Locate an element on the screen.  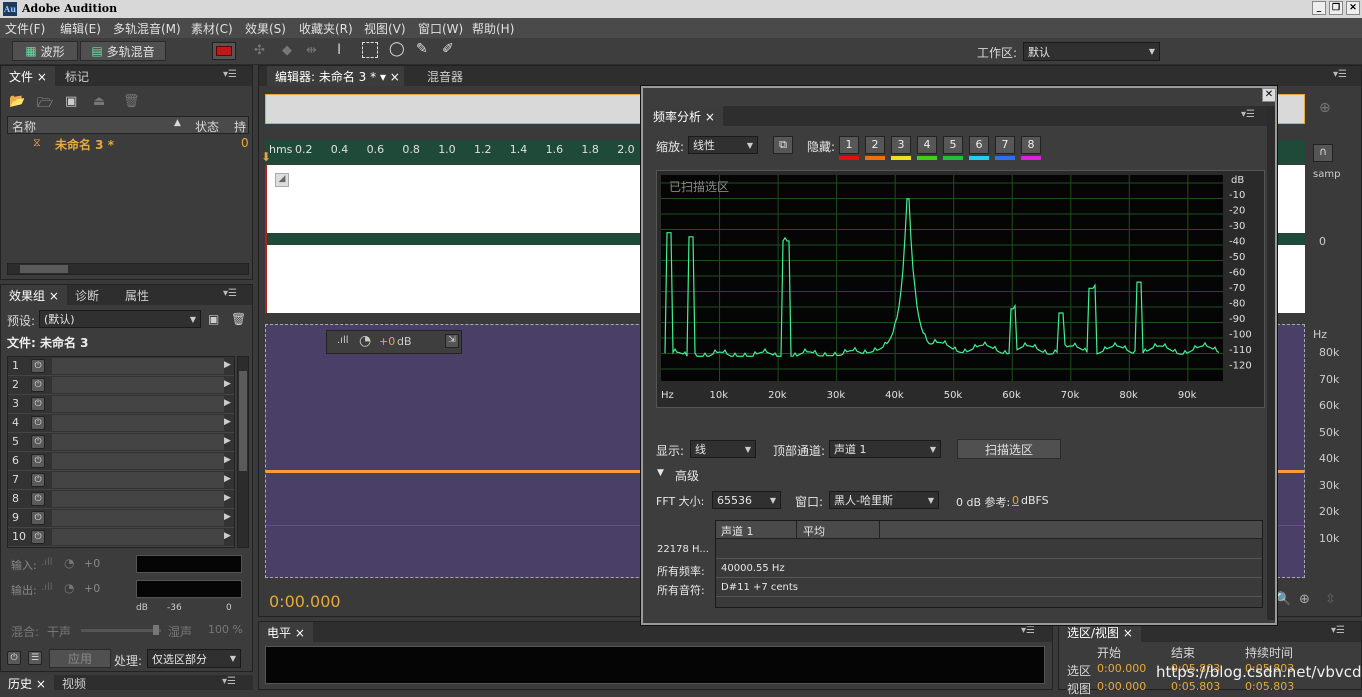
copy-icon: ⧉ is located at coordinates (783, 145).